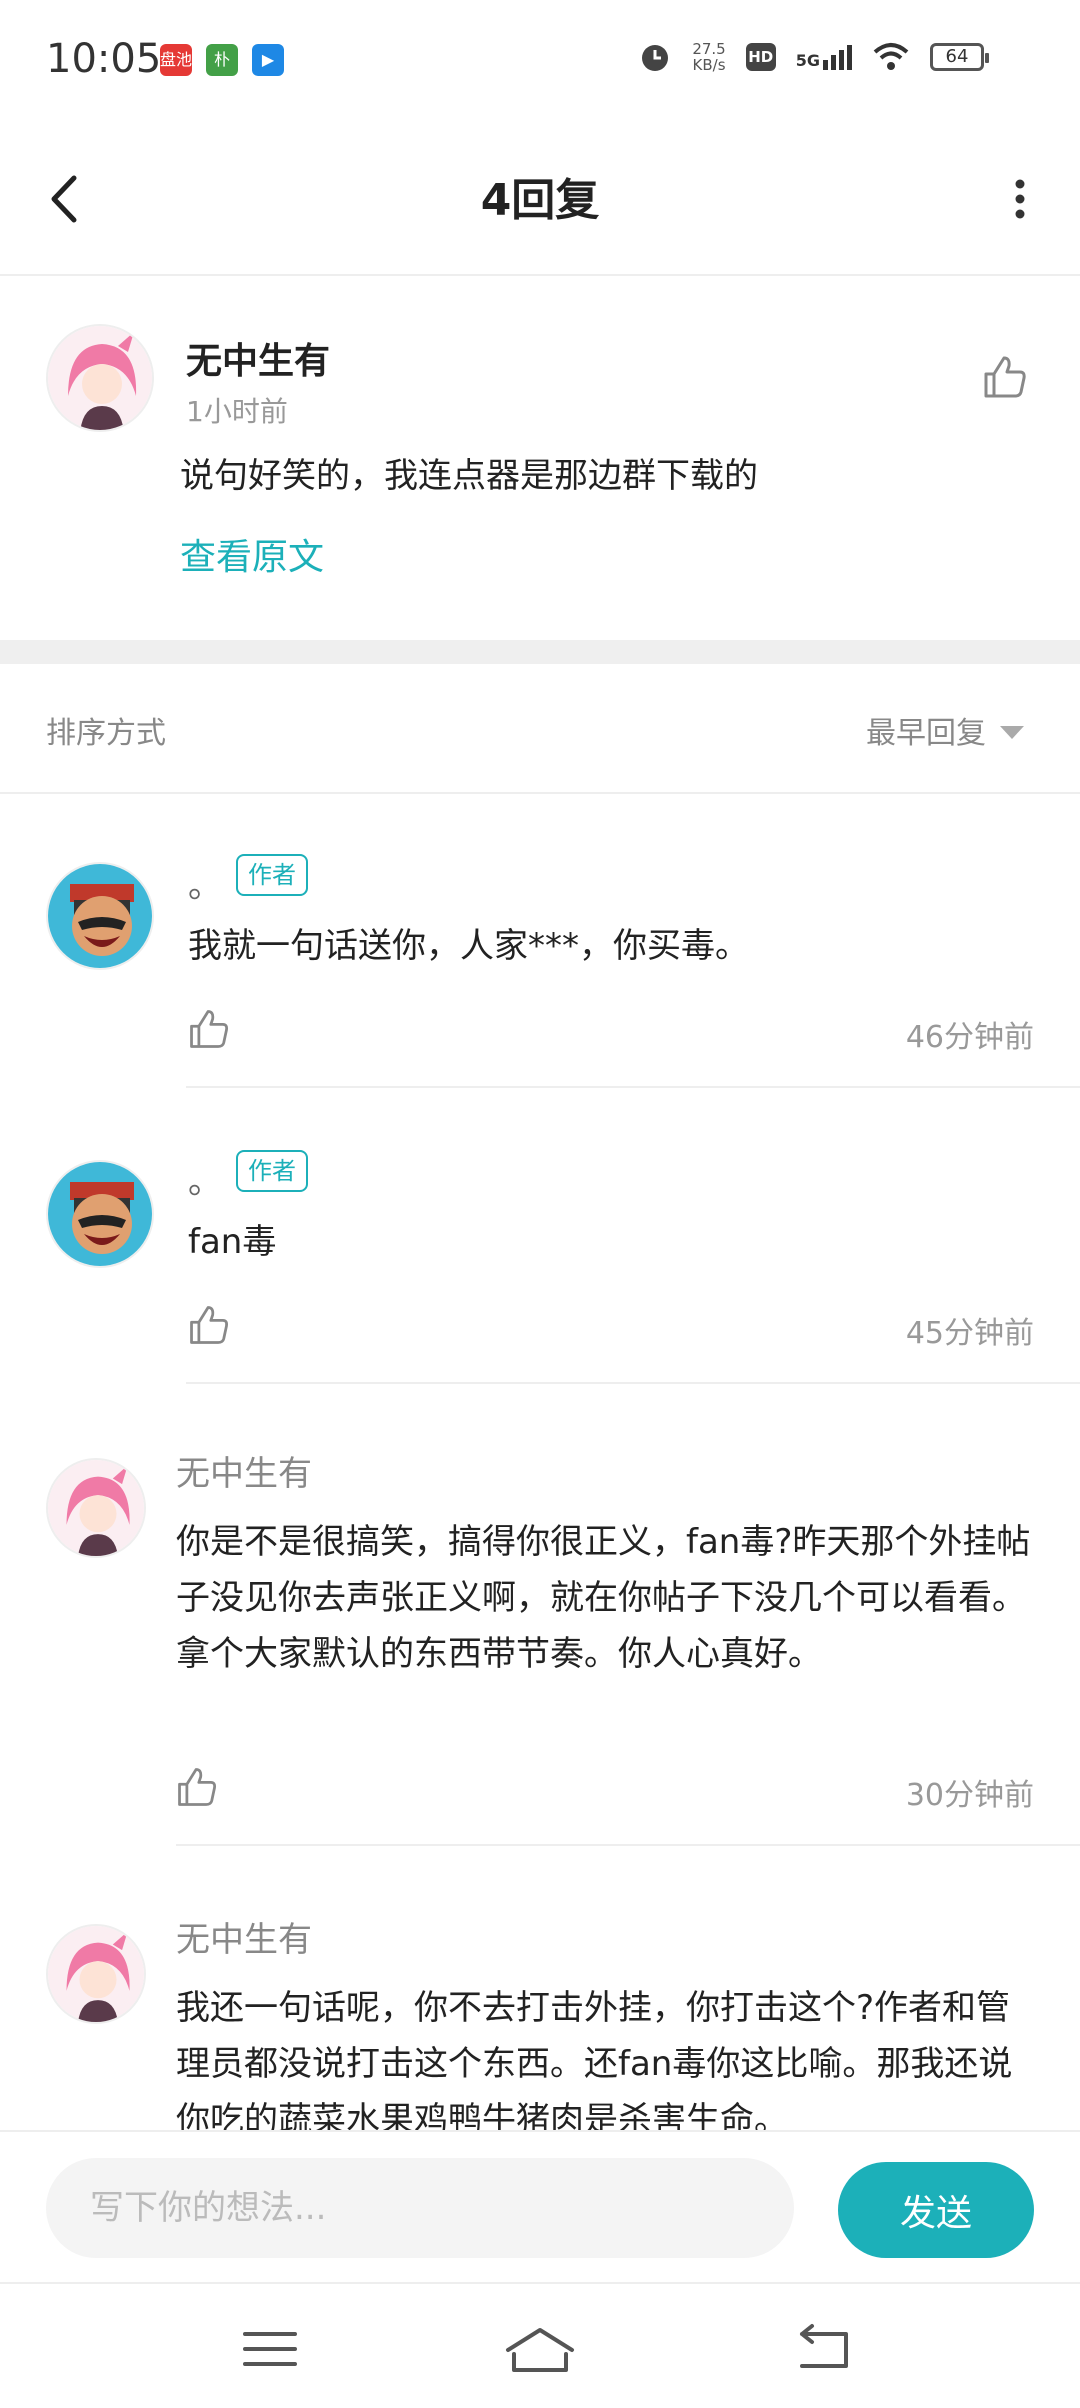 This screenshot has height=2408, width=1080. Describe the element at coordinates (1020, 199) in the screenshot. I see `more-options-icon` at that location.